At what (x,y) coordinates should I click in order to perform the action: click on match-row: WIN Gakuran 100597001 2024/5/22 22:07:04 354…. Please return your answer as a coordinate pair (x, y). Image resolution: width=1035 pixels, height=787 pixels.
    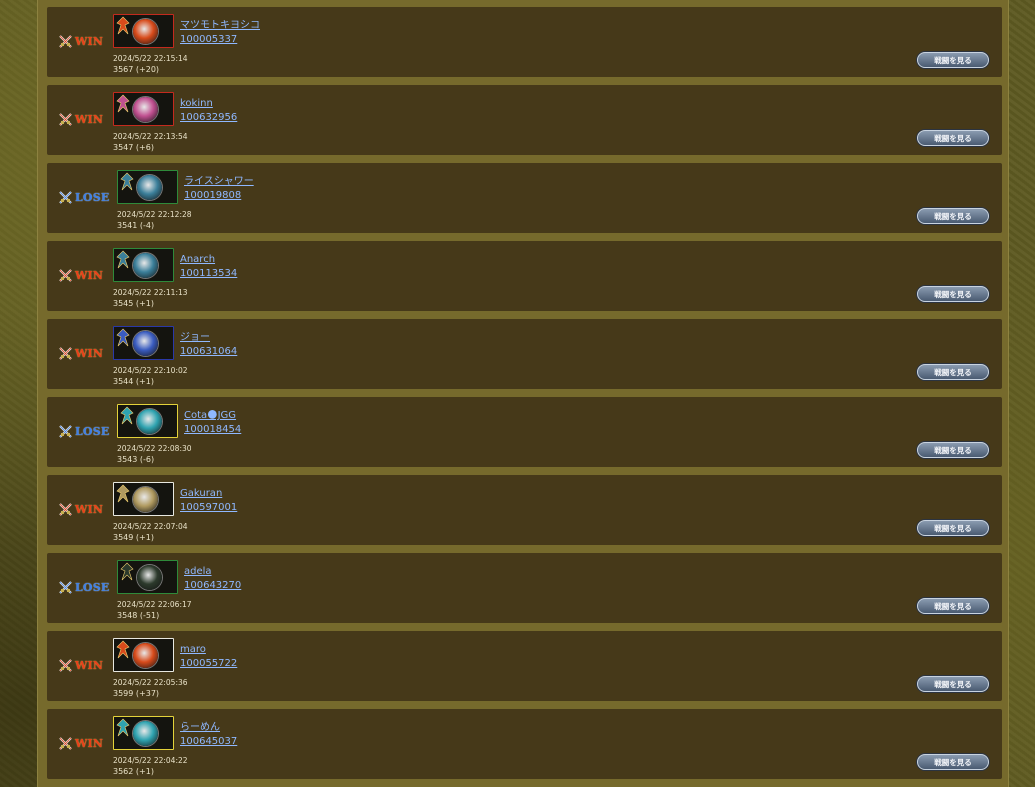
    Looking at the image, I should click on (524, 510).